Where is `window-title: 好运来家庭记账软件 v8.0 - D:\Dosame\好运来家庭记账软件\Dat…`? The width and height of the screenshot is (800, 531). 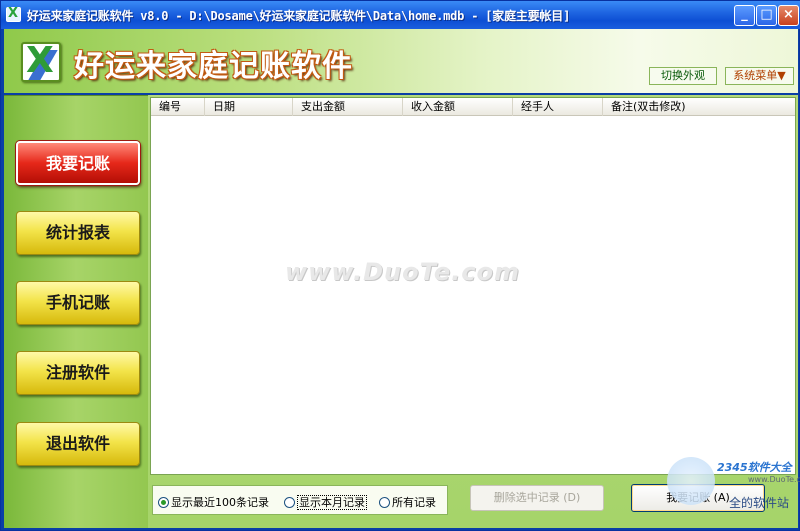 window-title: 好运来家庭记账软件 v8.0 - D:\Dosame\好运来家庭记账软件\Dat… is located at coordinates (299, 16).